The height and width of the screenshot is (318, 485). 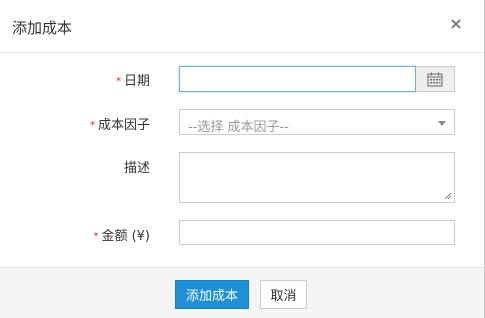 What do you see at coordinates (317, 122) in the screenshot?
I see `cost-factor-select: --选择 成本因子--` at bounding box center [317, 122].